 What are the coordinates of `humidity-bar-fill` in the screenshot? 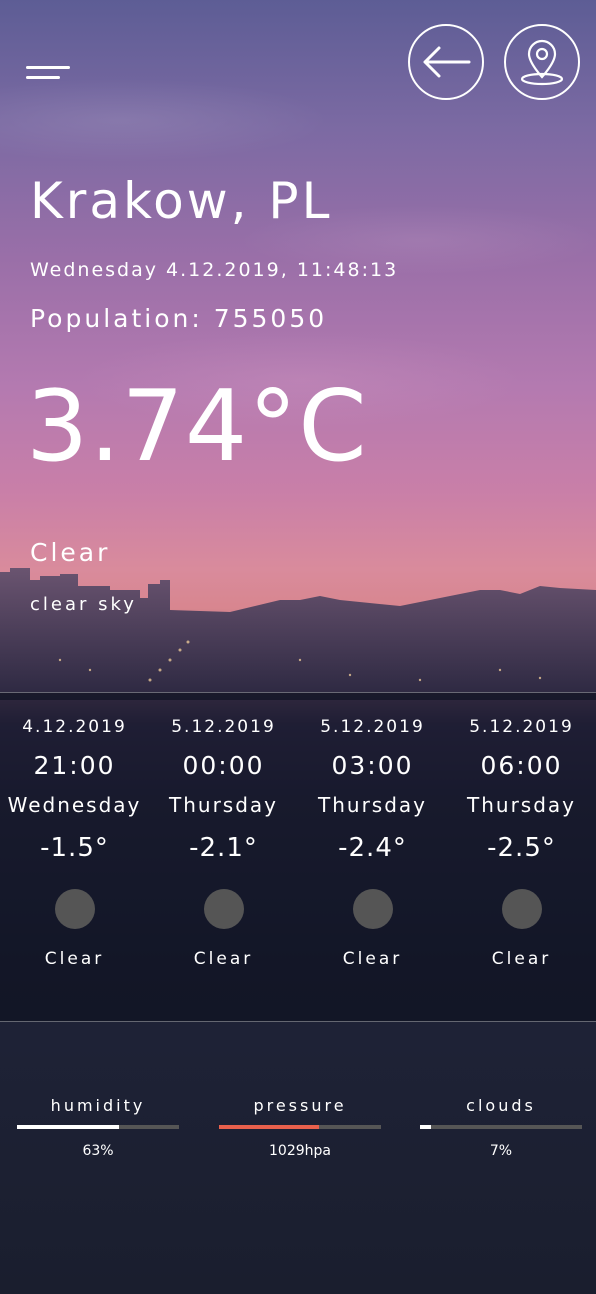 It's located at (68, 1127).